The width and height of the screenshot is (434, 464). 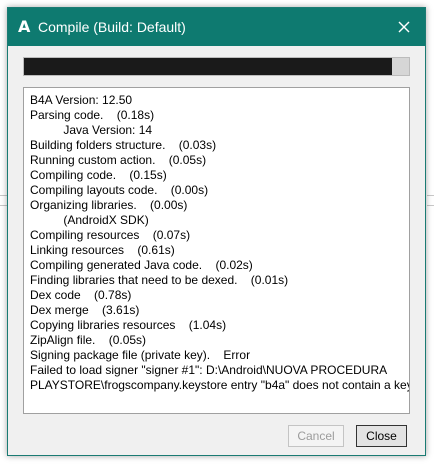 I want to click on log-line: Compiling resources (0.07s), so click(x=110, y=235).